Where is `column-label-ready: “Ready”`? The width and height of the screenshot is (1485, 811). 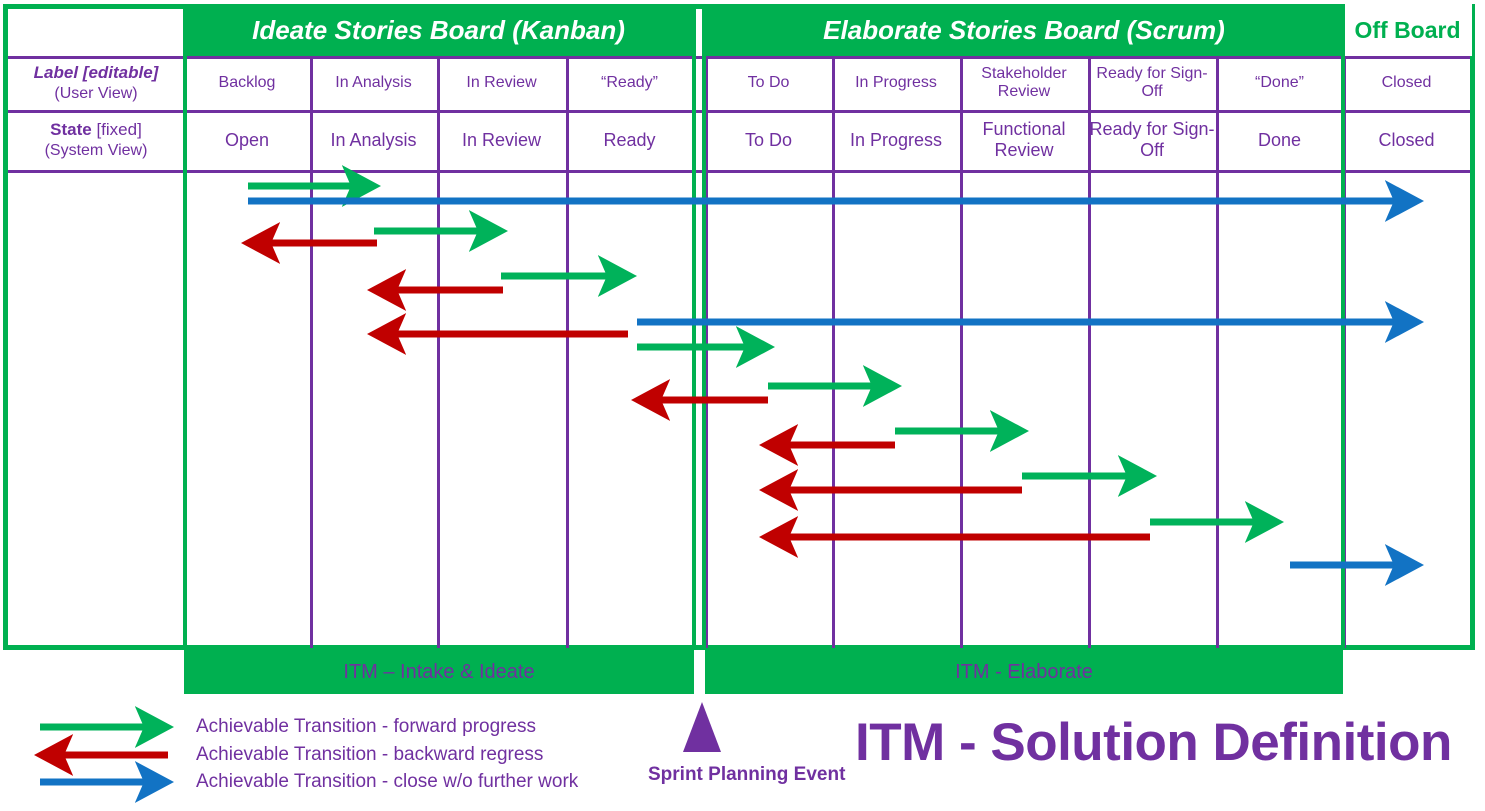 column-label-ready: “Ready” is located at coordinates (629, 83).